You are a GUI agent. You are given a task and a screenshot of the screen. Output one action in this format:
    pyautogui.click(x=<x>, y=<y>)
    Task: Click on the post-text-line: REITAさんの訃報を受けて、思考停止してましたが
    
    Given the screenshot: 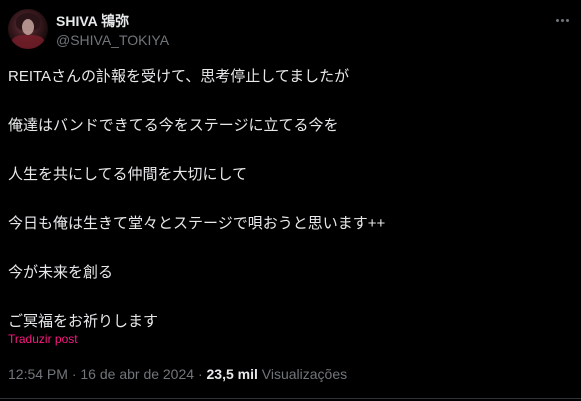 What is the action you would take?
    pyautogui.click(x=179, y=76)
    